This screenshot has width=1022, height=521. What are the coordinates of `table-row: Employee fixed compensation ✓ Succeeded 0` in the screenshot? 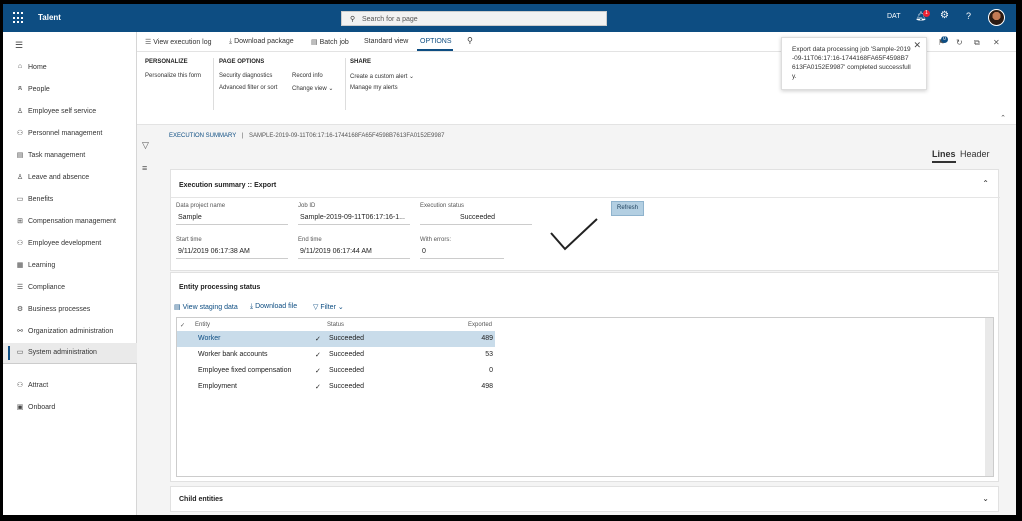 It's located at (336, 371).